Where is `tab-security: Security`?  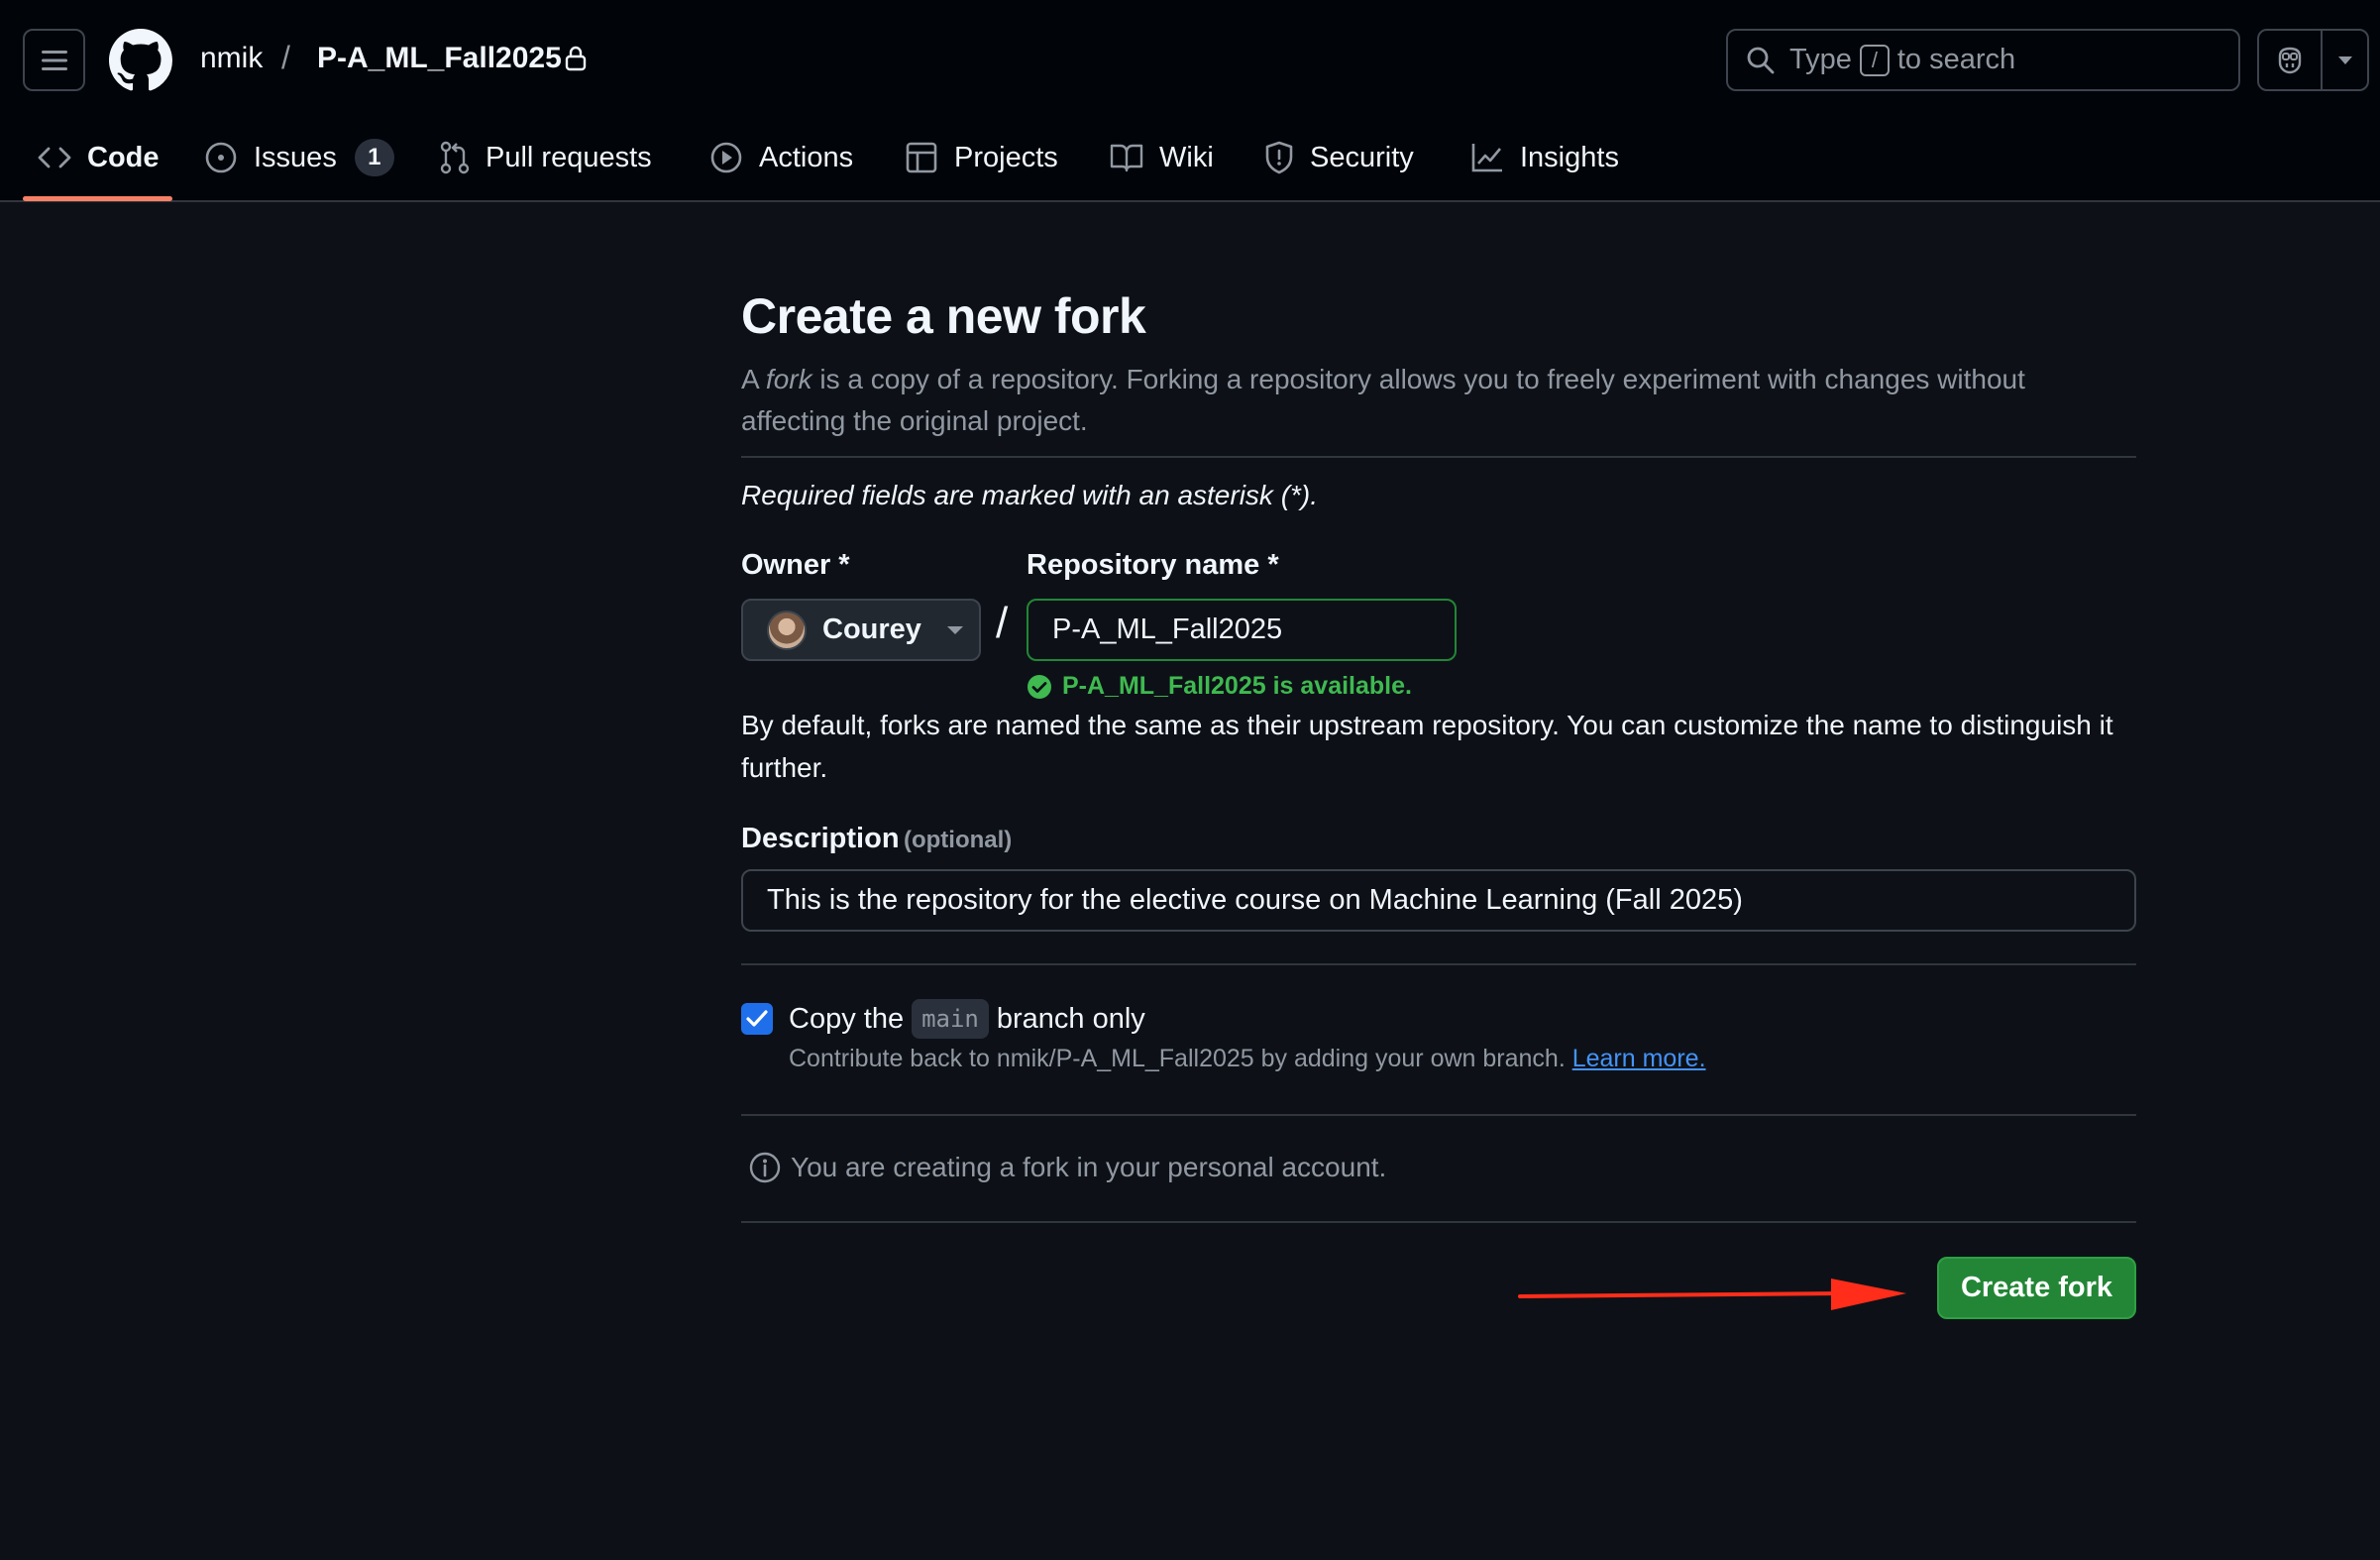 tab-security: Security is located at coordinates (1339, 157).